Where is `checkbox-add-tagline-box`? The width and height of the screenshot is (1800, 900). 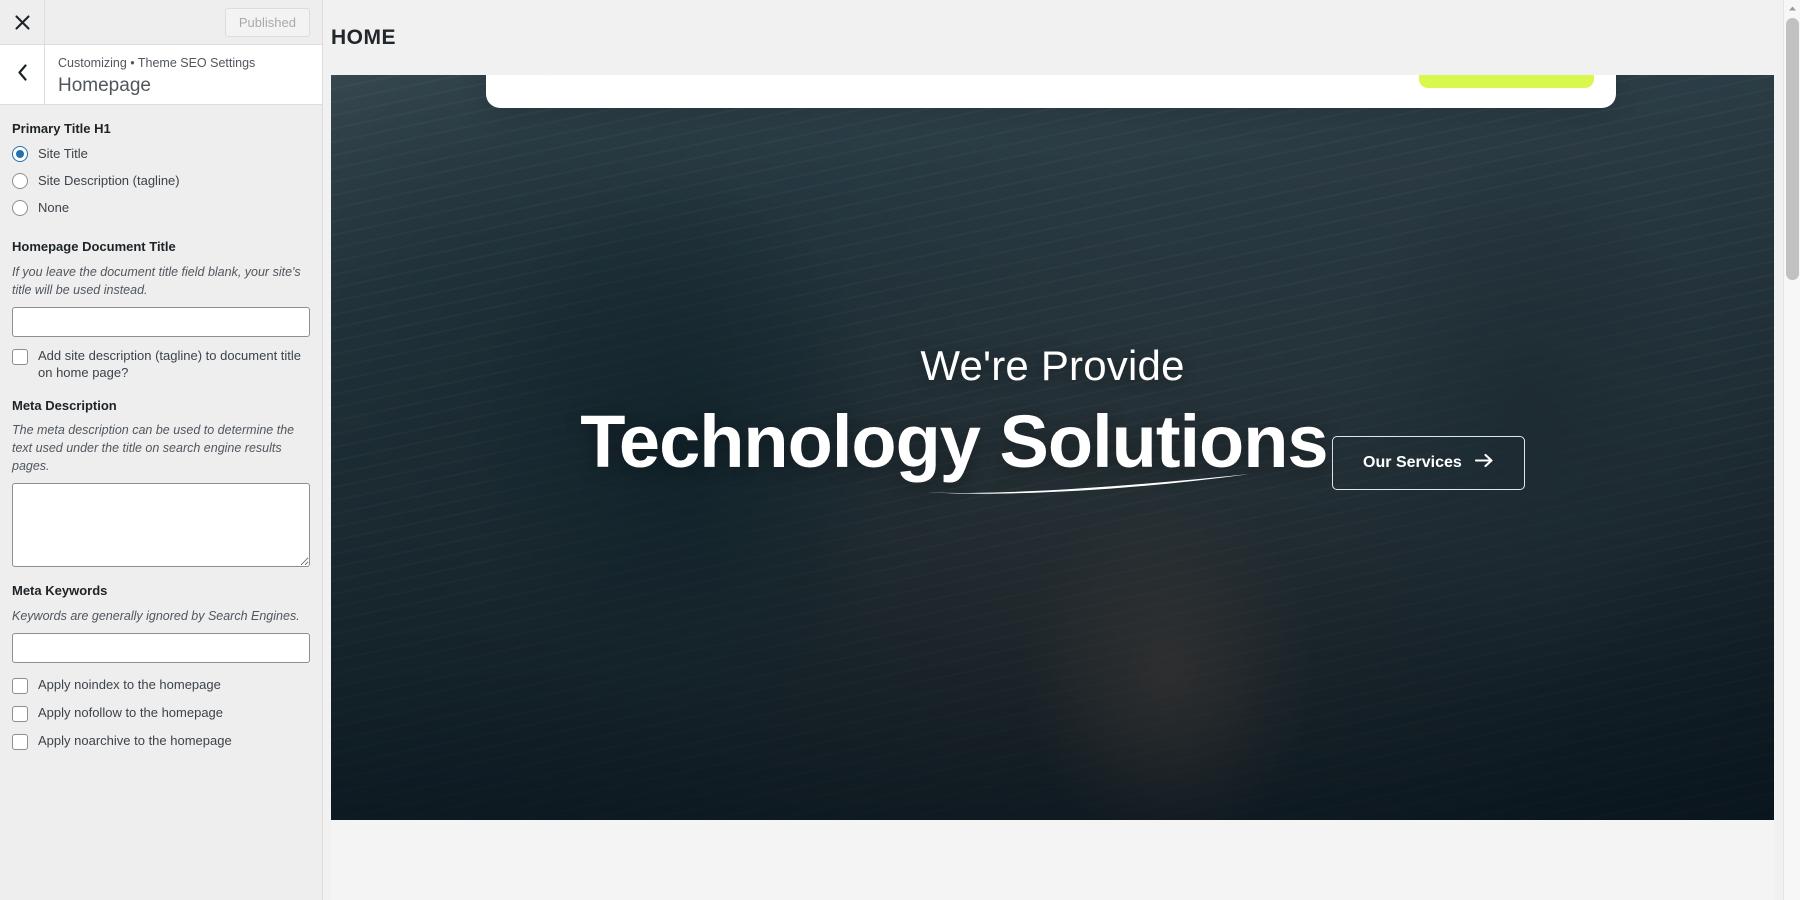
checkbox-add-tagline-box is located at coordinates (20, 356).